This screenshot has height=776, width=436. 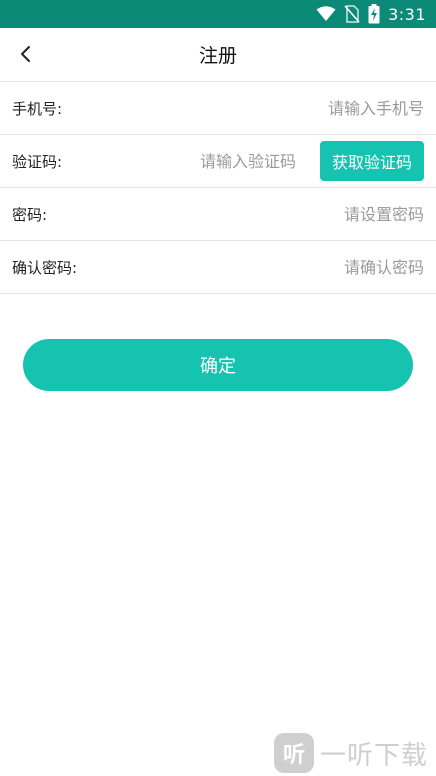 I want to click on battery-charging-icon, so click(x=374, y=14).